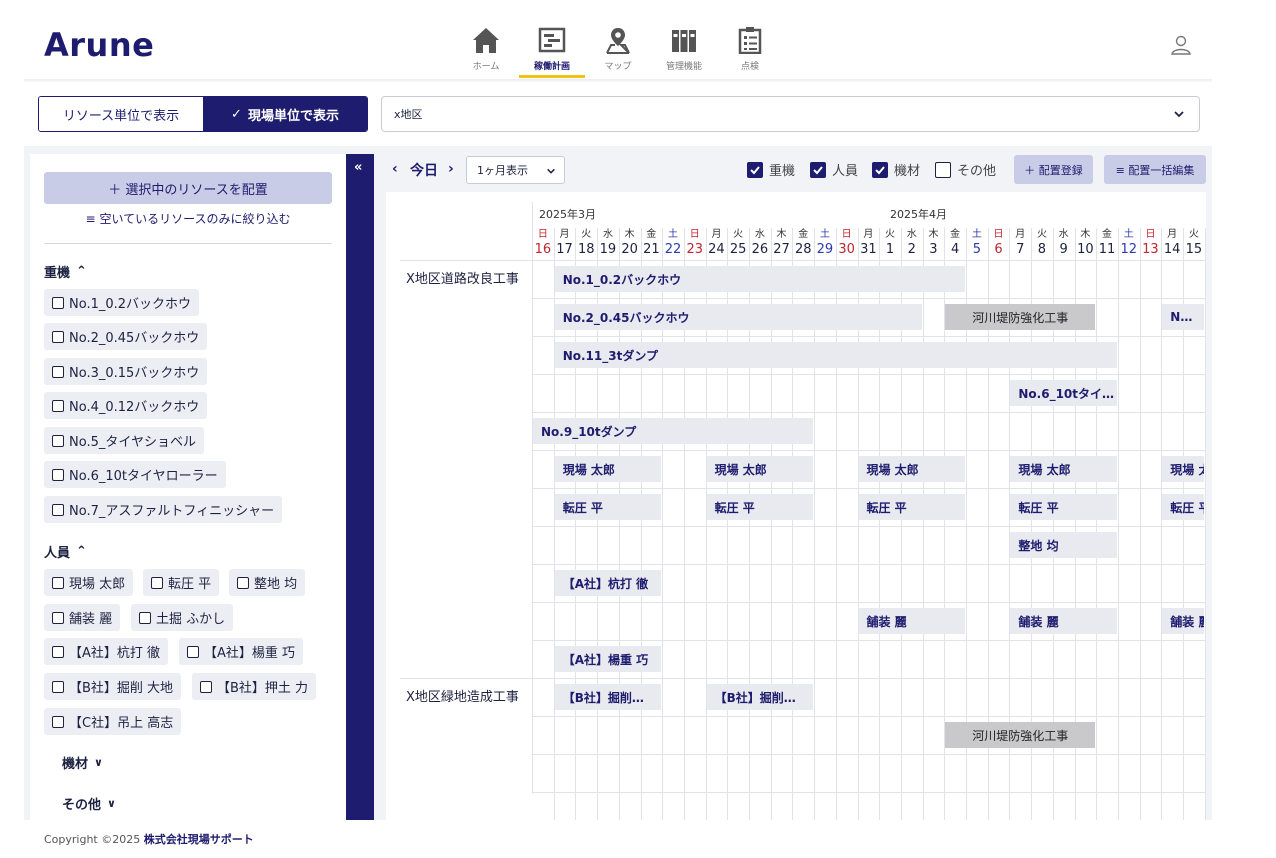  Describe the element at coordinates (267, 582) in the screenshot. I see `resource-chip: 整地 均` at that location.